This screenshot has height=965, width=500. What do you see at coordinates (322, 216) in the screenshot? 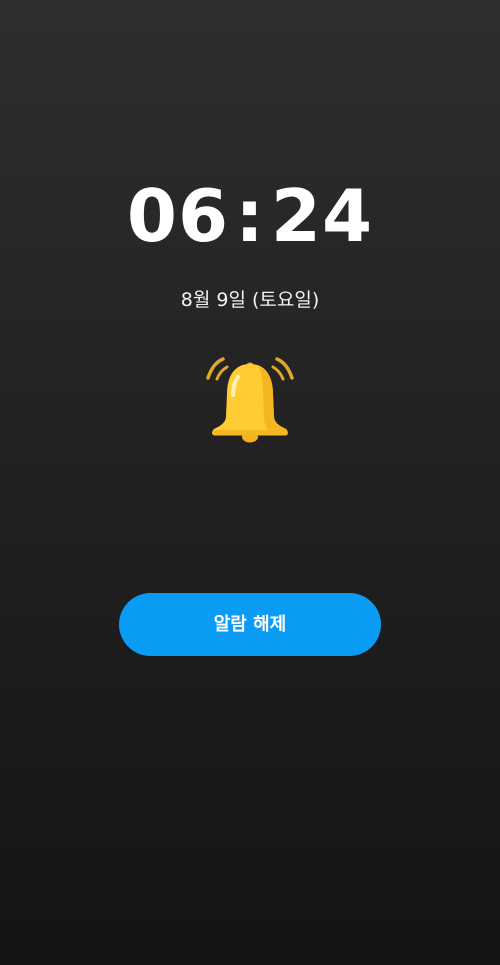
I see `clock-minutes: 24` at bounding box center [322, 216].